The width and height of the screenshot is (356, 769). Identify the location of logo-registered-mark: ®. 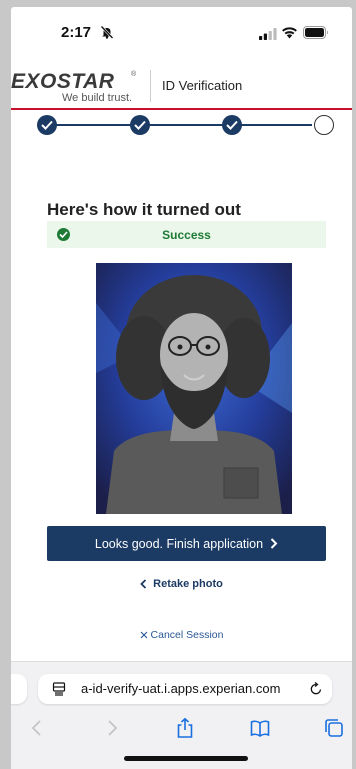
(134, 74).